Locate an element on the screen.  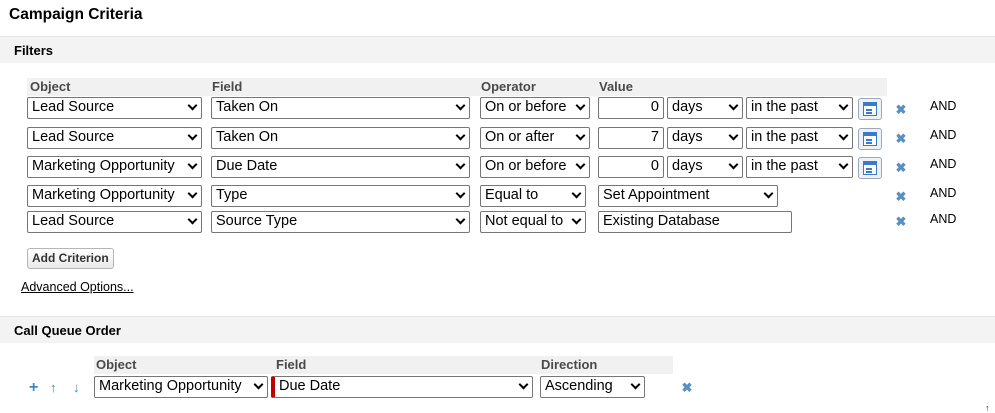
arrow-up-icon: ↑ is located at coordinates (53, 388).